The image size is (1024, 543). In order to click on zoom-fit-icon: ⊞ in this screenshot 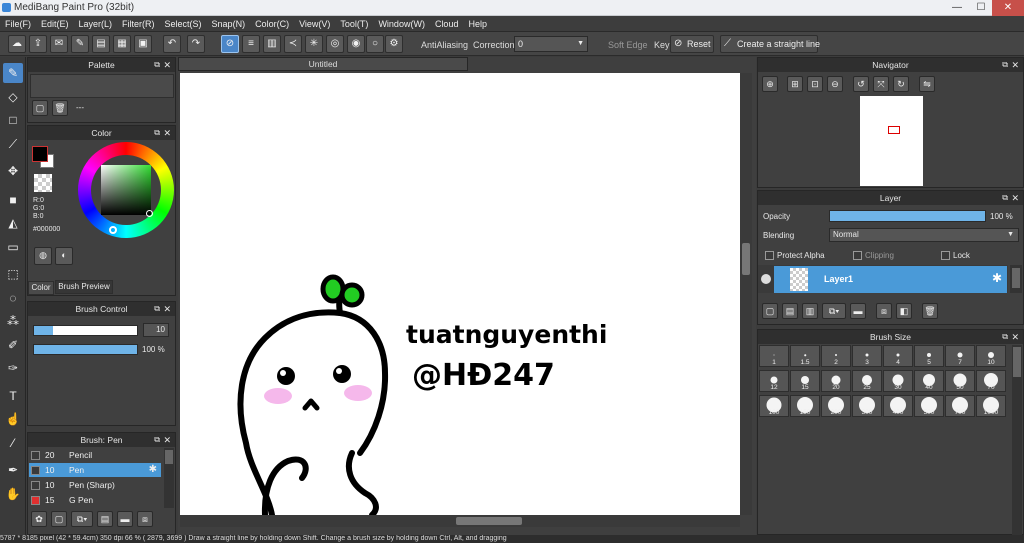, I will do `click(795, 84)`.